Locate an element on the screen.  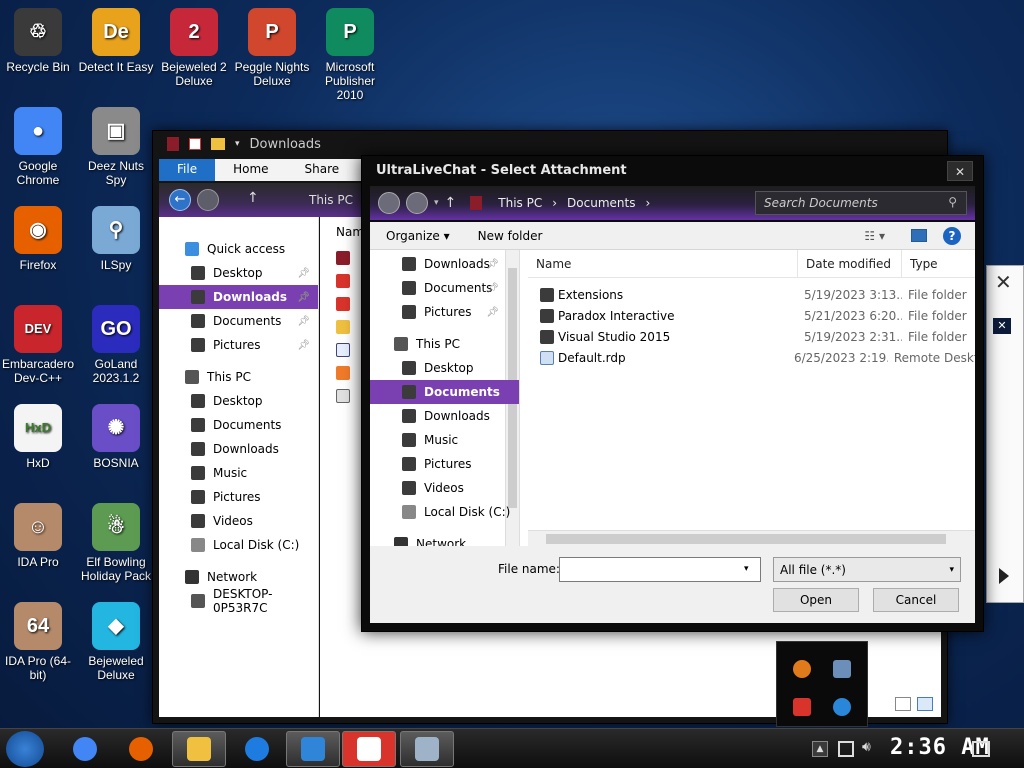
taskbar-anydesk is located at coordinates (369, 749).